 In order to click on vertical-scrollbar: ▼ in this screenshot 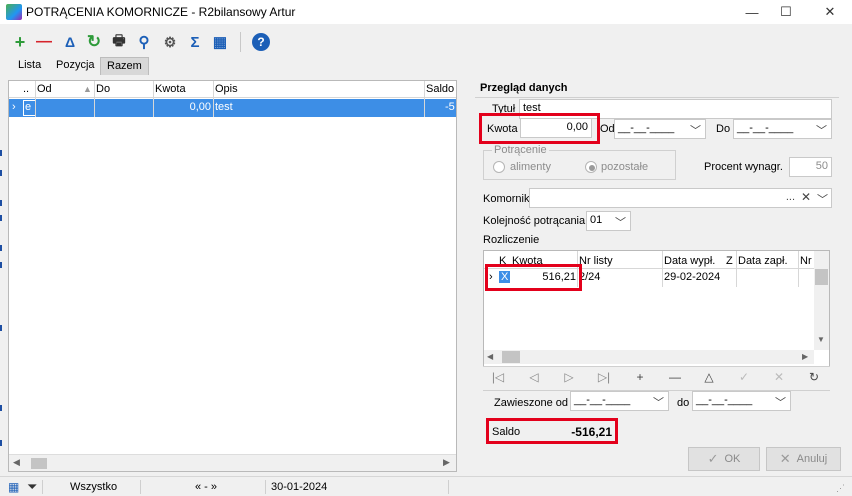, I will do `click(821, 300)`.